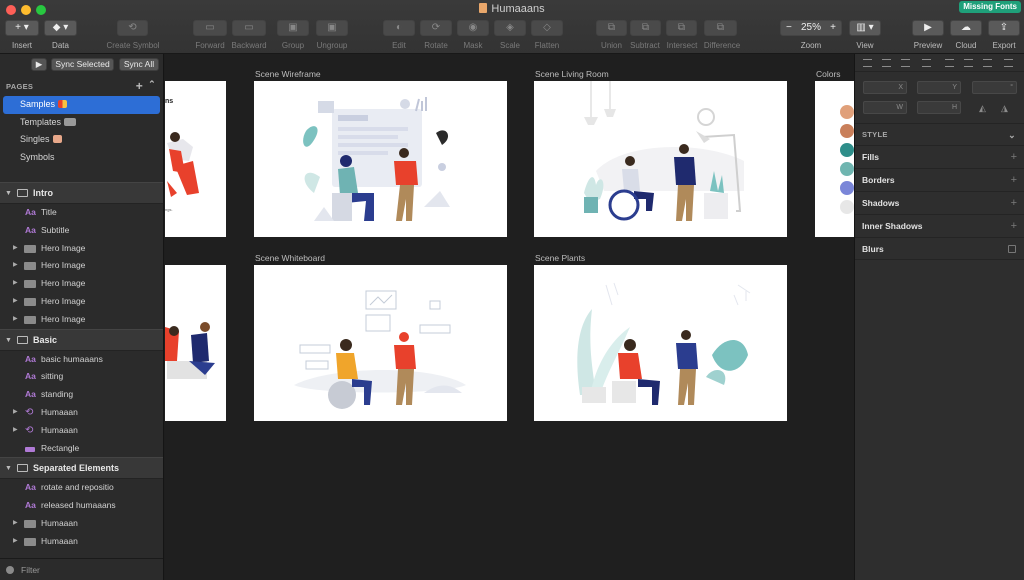 This screenshot has height=580, width=1024. What do you see at coordinates (789, 28) in the screenshot?
I see `zoom-out-button: −` at bounding box center [789, 28].